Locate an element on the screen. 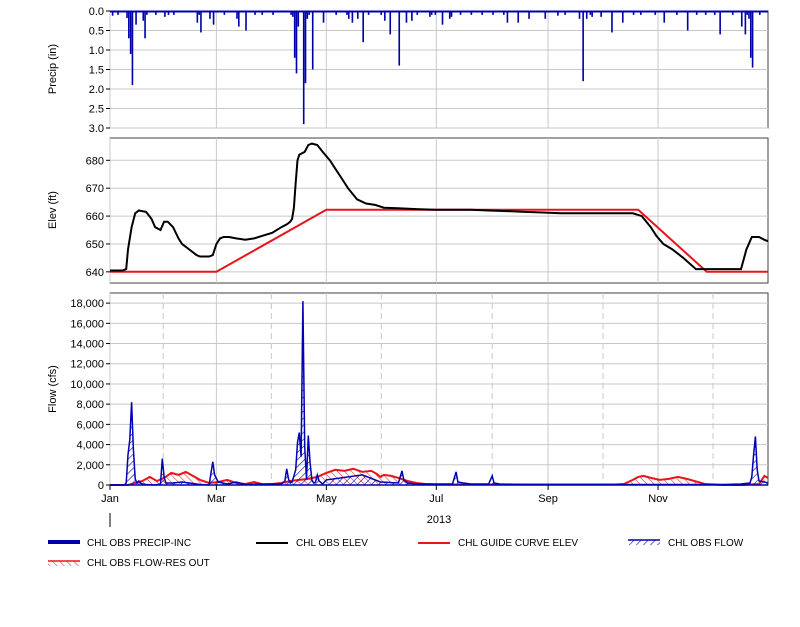  legend-label-precip: CHL OBS PRECIP-INC is located at coordinates (139, 543).